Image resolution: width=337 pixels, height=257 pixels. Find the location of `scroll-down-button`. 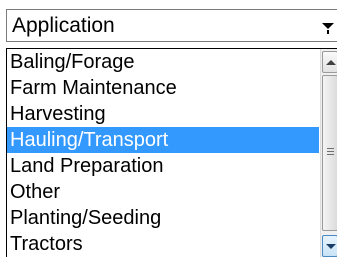

scroll-down-button is located at coordinates (329, 246).